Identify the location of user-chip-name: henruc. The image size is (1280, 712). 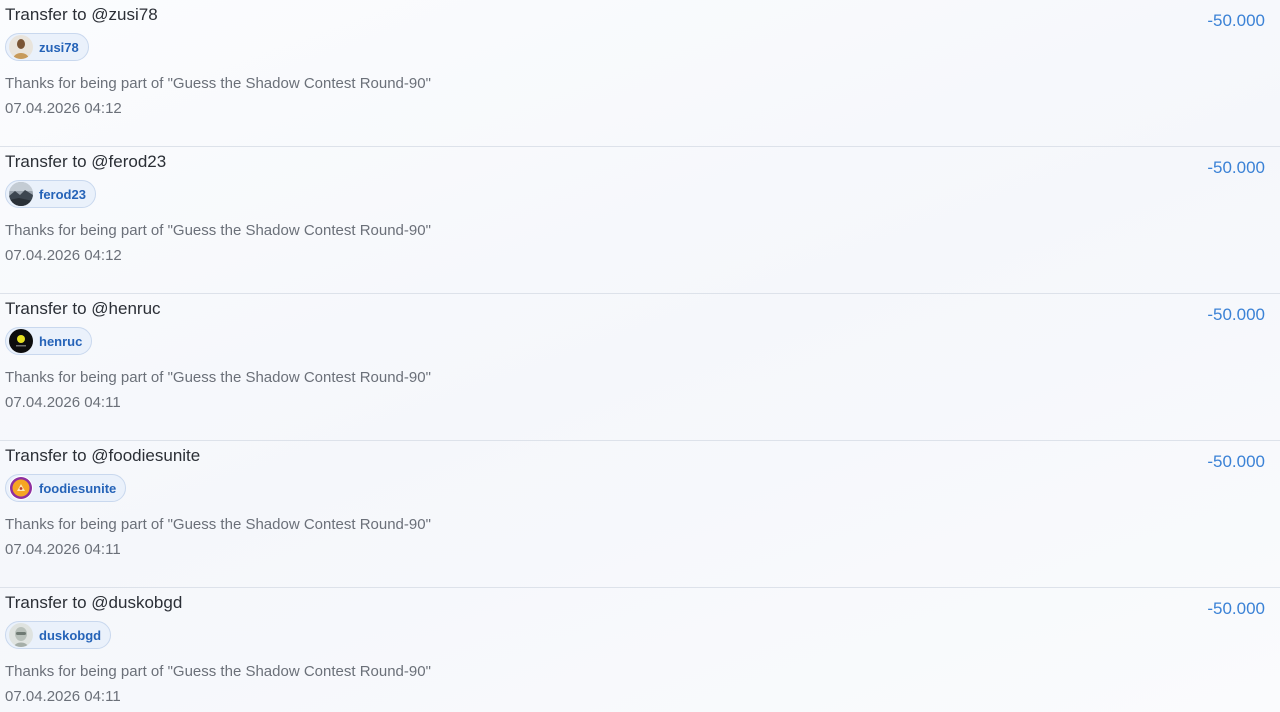
(61, 341).